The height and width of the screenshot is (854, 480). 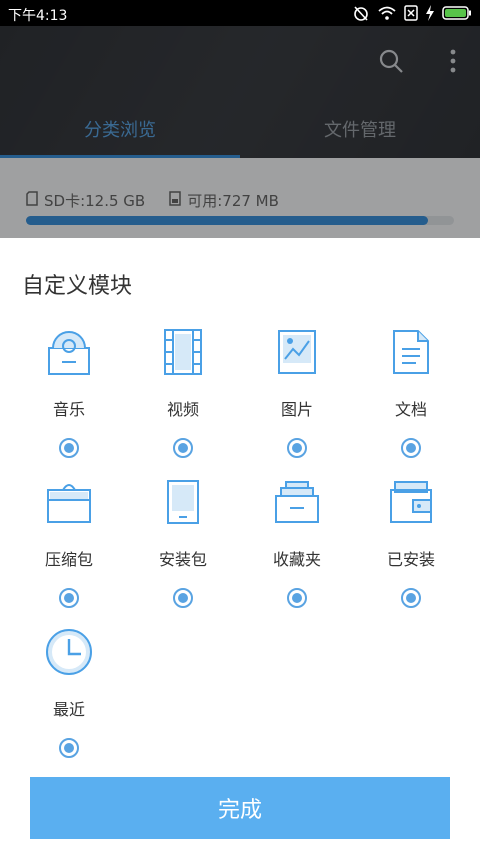 I want to click on module-label: 文档, so click(x=410, y=409).